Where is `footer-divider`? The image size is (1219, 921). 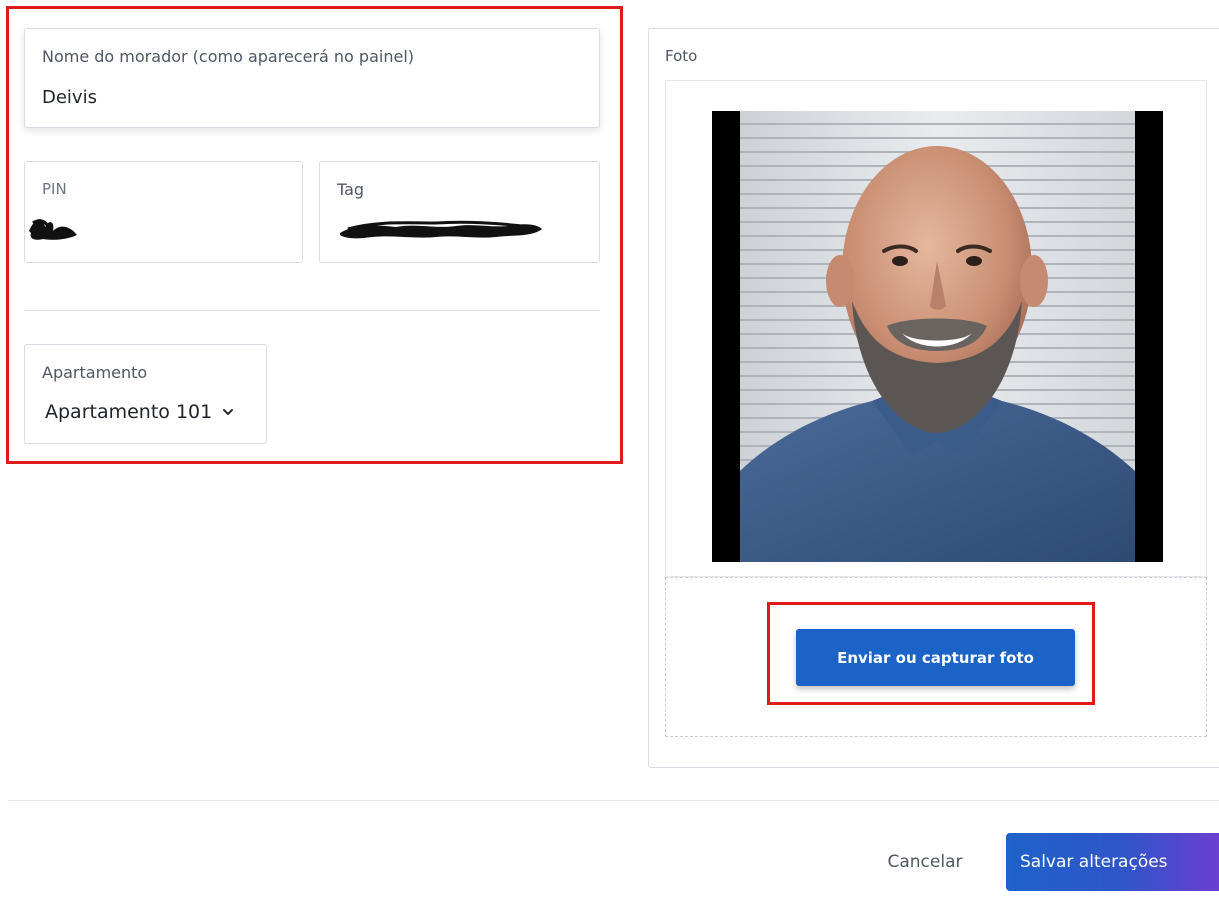
footer-divider is located at coordinates (613, 800).